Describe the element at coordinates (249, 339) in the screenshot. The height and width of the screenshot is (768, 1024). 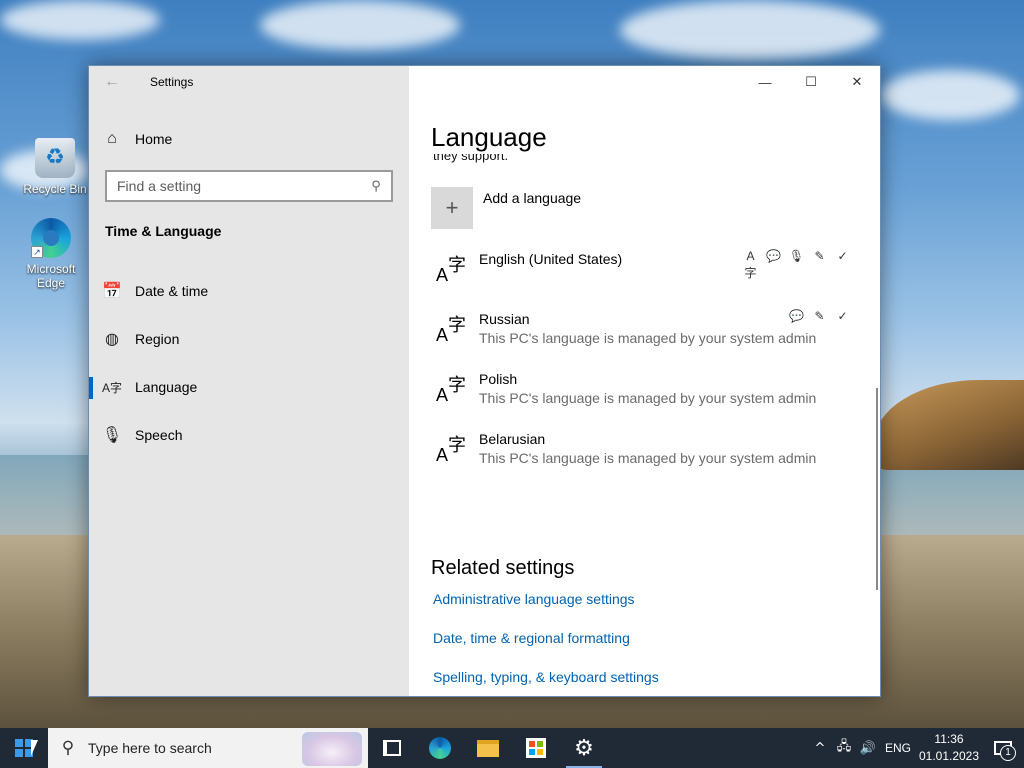
I see `sidebar-item-region: ◍ Region` at that location.